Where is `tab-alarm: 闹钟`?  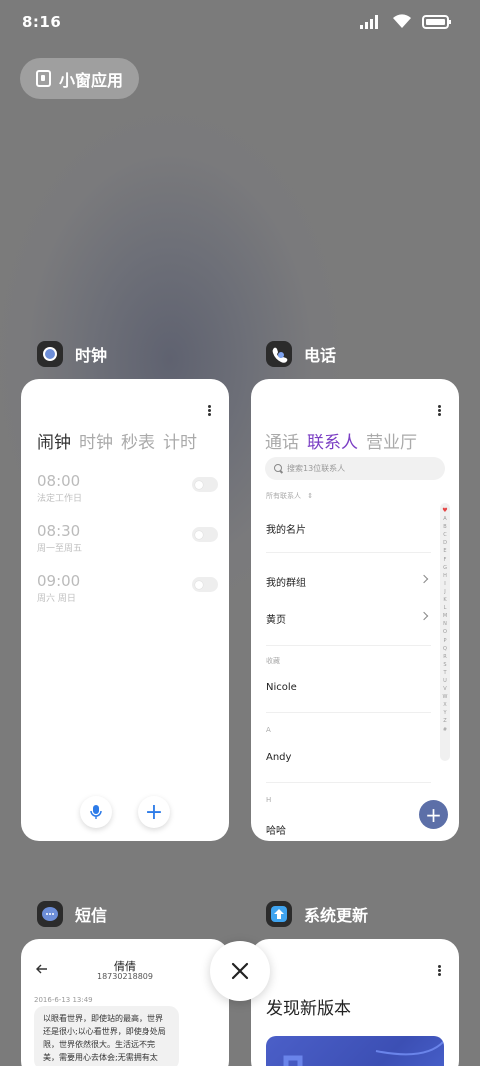 tab-alarm: 闹钟 is located at coordinates (54, 440).